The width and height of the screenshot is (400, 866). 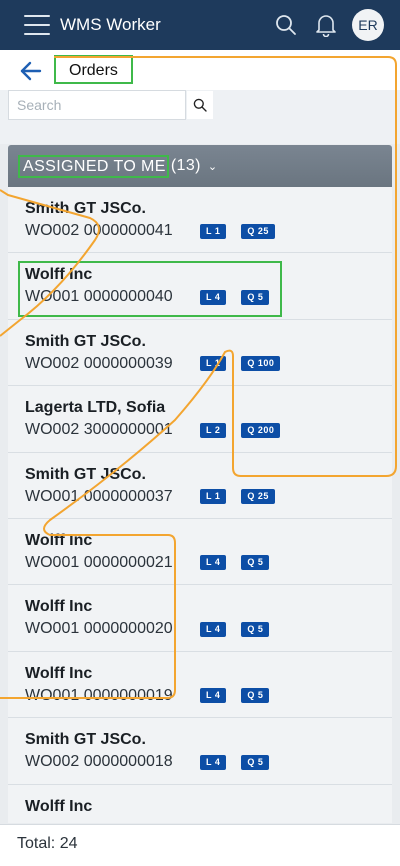 What do you see at coordinates (99, 430) in the screenshot?
I see `order-number: WO002 3000000001` at bounding box center [99, 430].